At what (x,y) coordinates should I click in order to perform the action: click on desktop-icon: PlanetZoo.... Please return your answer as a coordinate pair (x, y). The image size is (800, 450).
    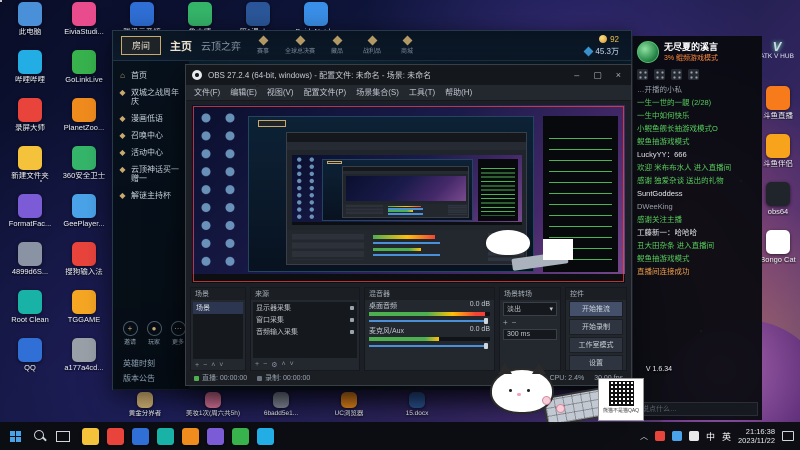
    Looking at the image, I should click on (84, 122).